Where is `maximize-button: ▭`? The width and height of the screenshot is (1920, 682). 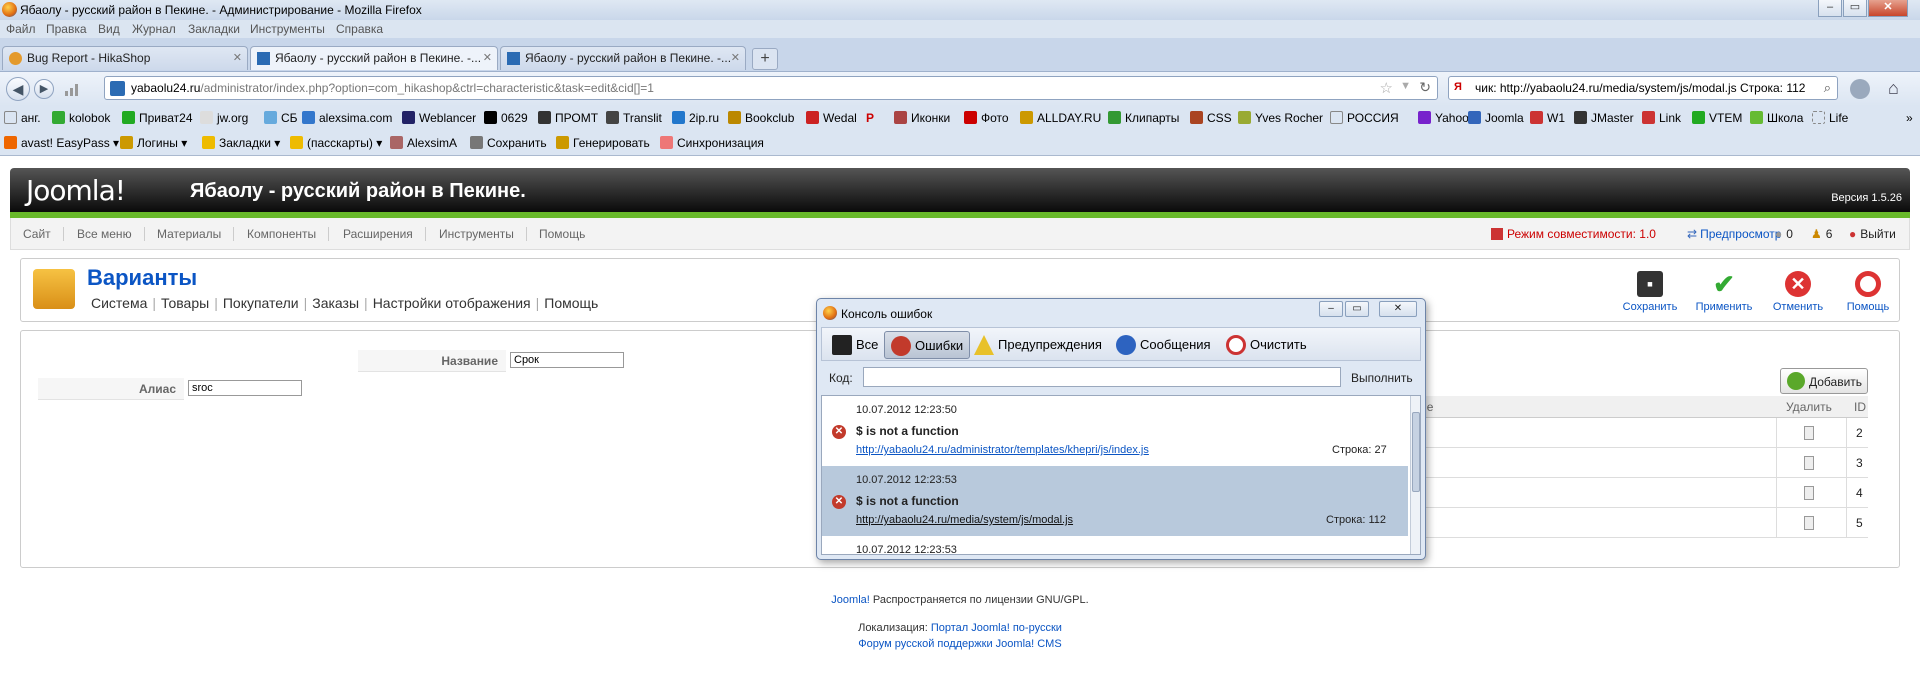
maximize-button: ▭ is located at coordinates (1855, 8).